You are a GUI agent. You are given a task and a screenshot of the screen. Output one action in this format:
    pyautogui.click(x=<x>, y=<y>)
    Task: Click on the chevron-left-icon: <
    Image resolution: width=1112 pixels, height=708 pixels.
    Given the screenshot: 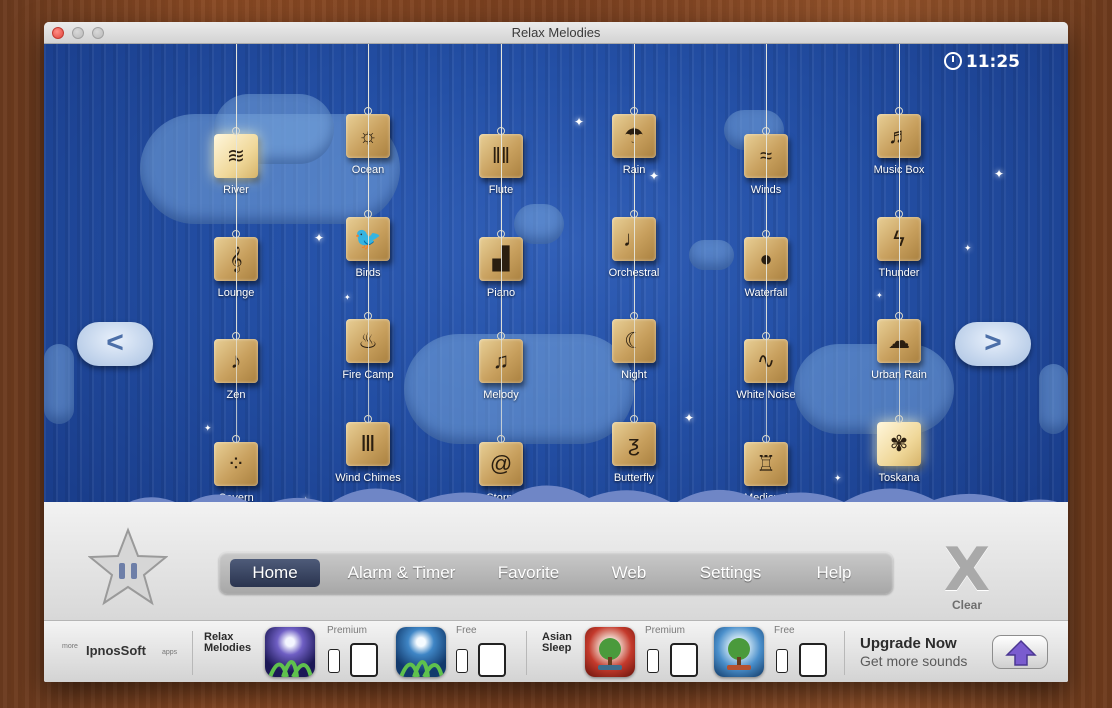 What is the action you would take?
    pyautogui.click(x=115, y=342)
    